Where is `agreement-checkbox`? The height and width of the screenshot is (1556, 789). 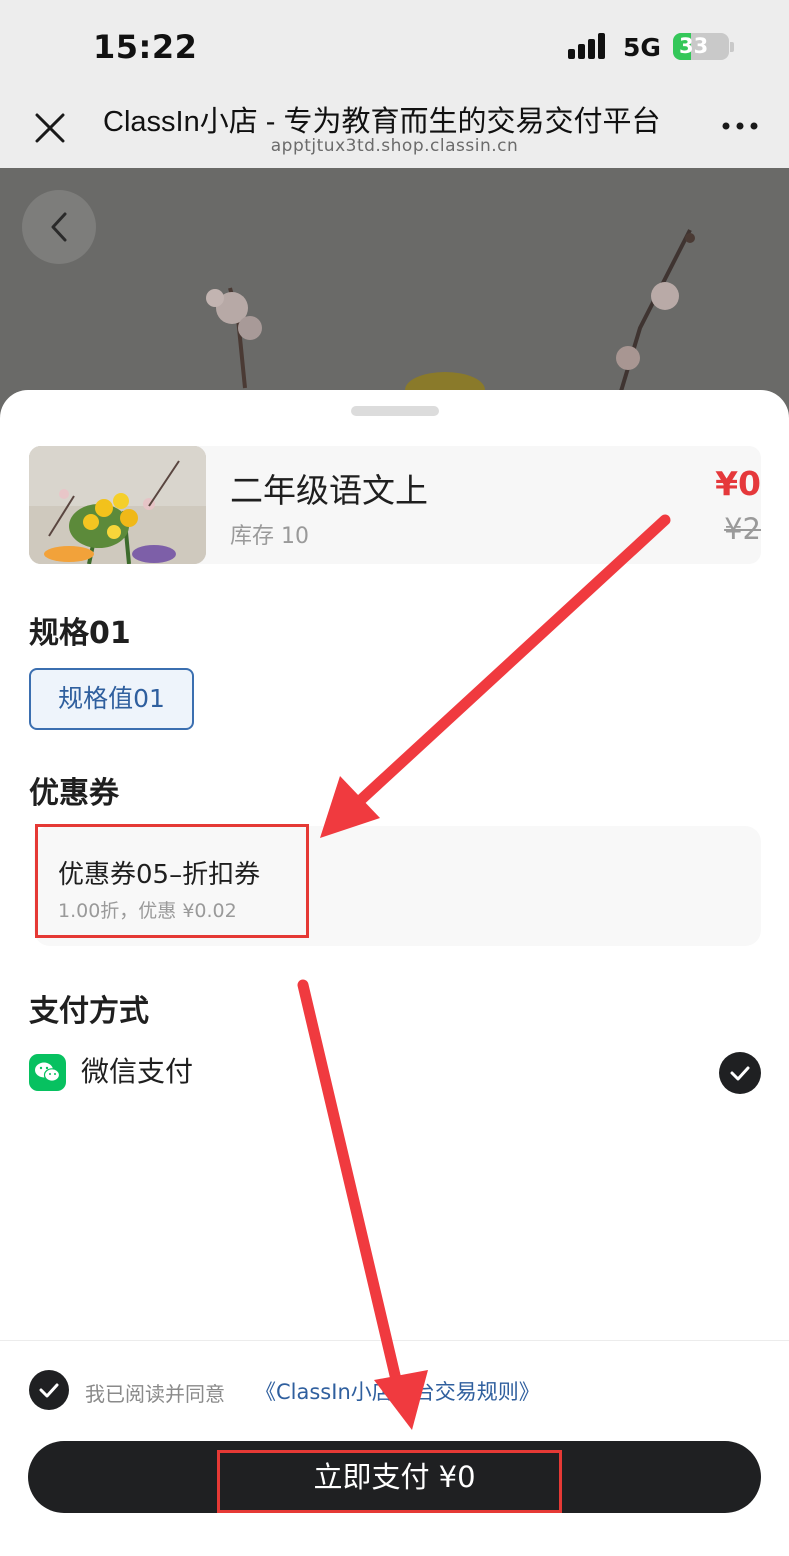 agreement-checkbox is located at coordinates (49, 1390).